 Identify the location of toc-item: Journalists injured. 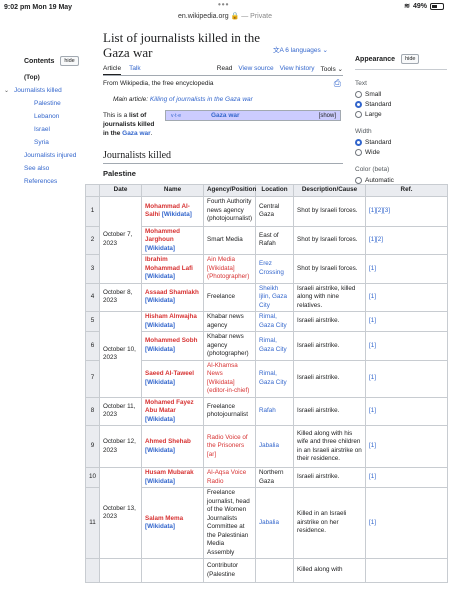
(59, 155).